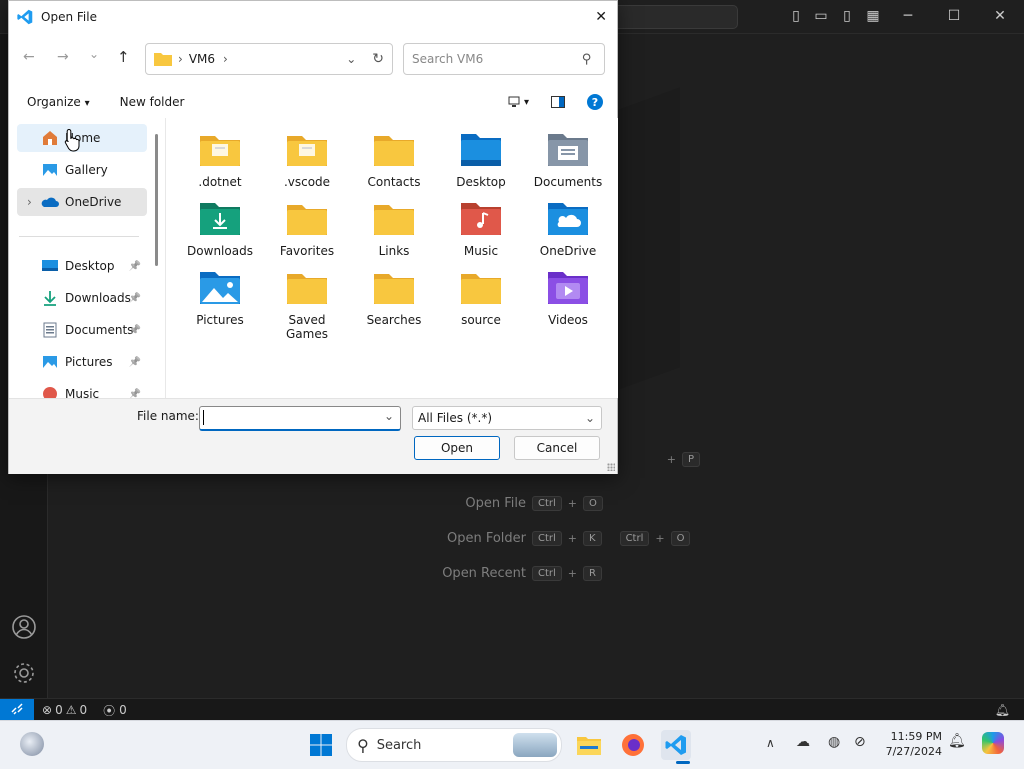  Describe the element at coordinates (307, 304) in the screenshot. I see `folder-saved-games: Saved Games` at that location.